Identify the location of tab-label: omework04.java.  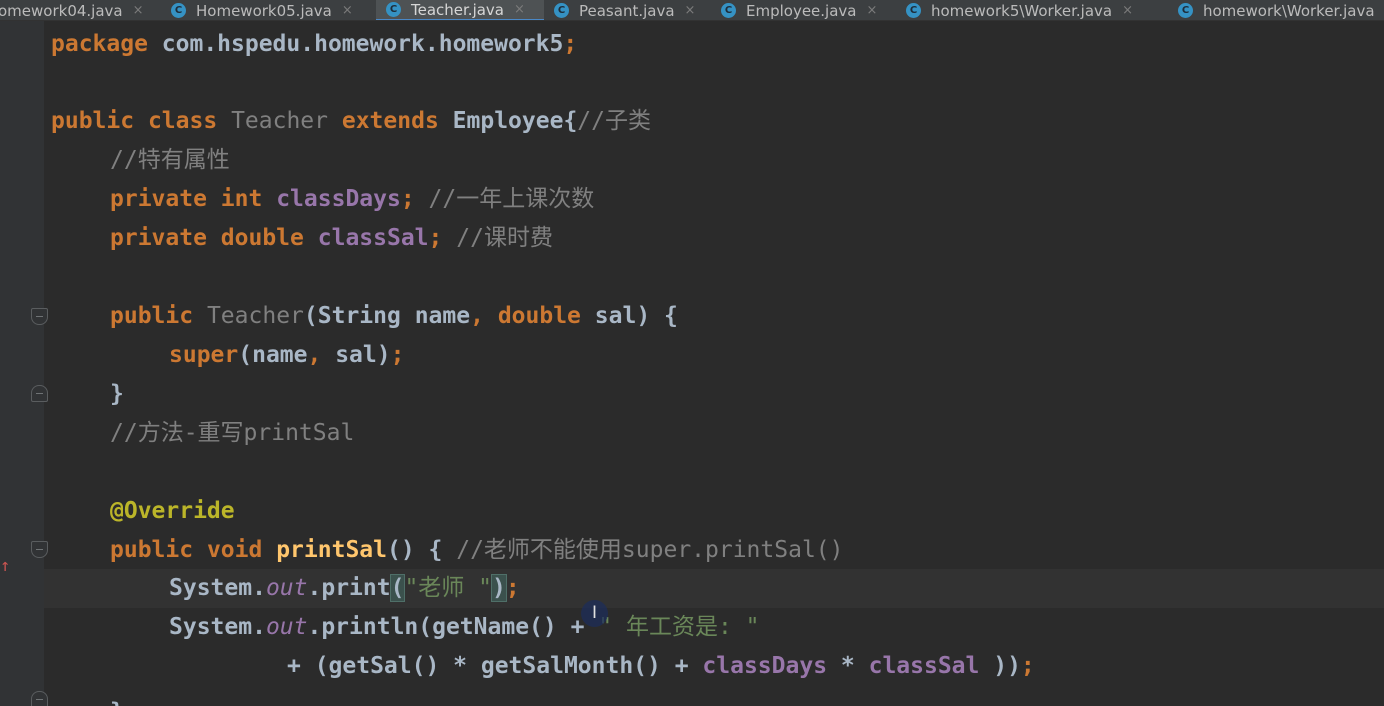
(61, 10).